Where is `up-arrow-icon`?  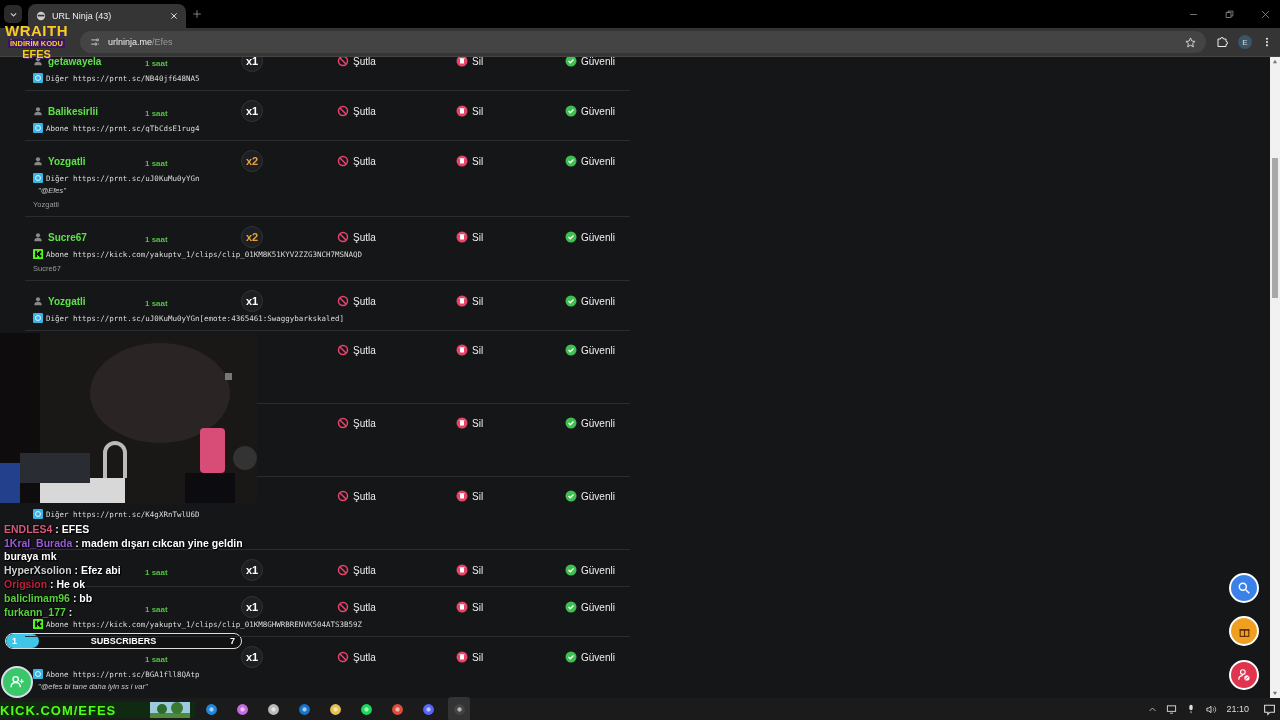 up-arrow-icon is located at coordinates (1275, 61).